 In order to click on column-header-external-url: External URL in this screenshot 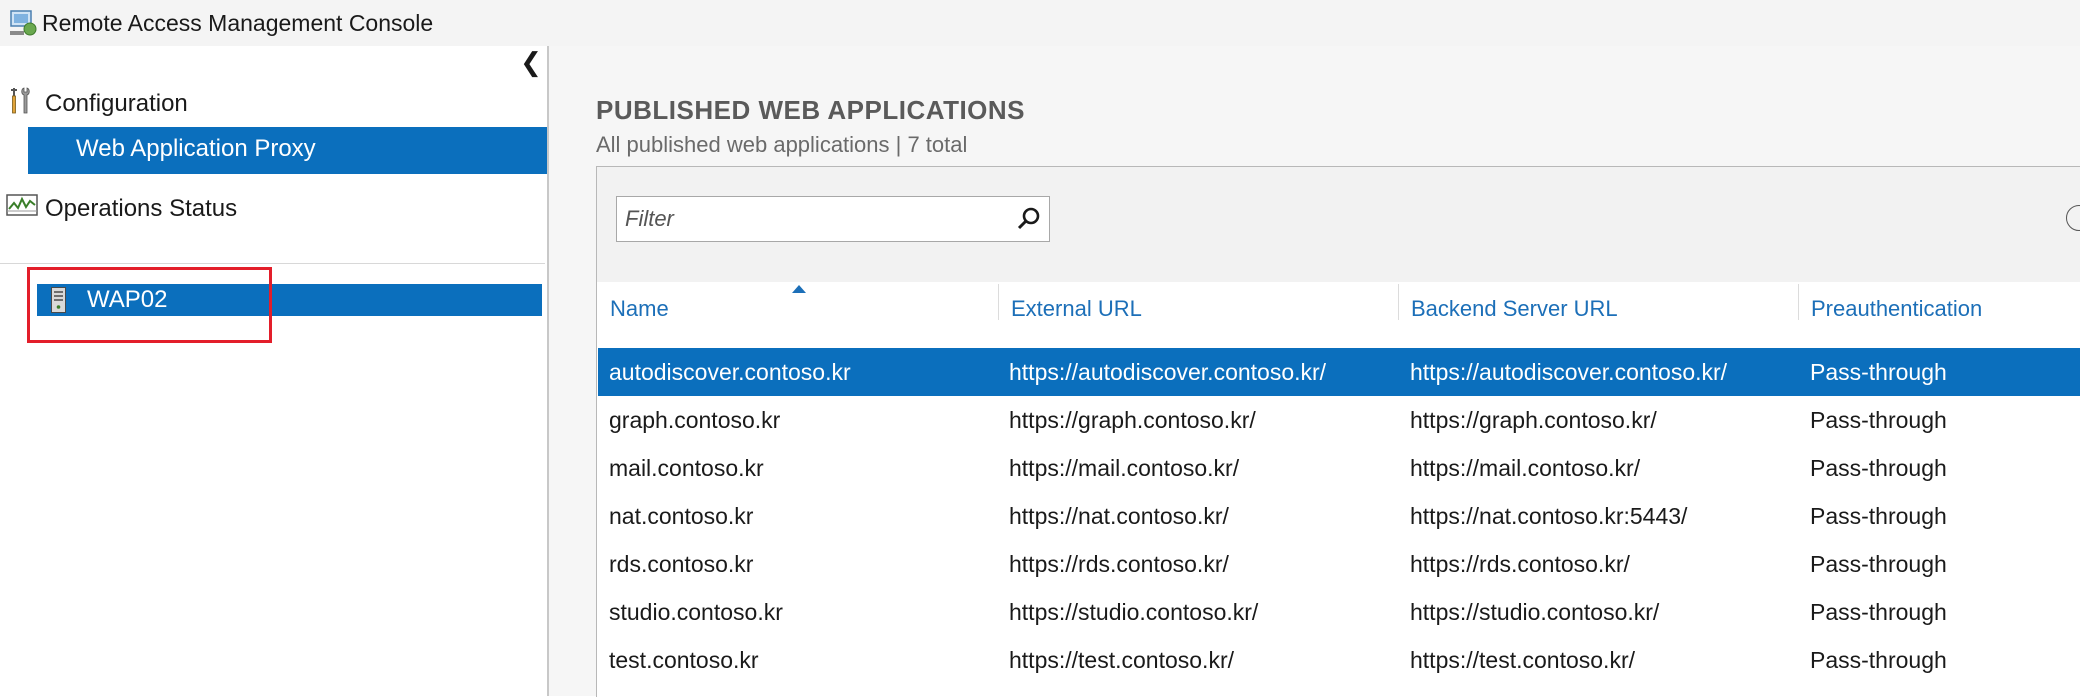, I will do `click(1199, 314)`.